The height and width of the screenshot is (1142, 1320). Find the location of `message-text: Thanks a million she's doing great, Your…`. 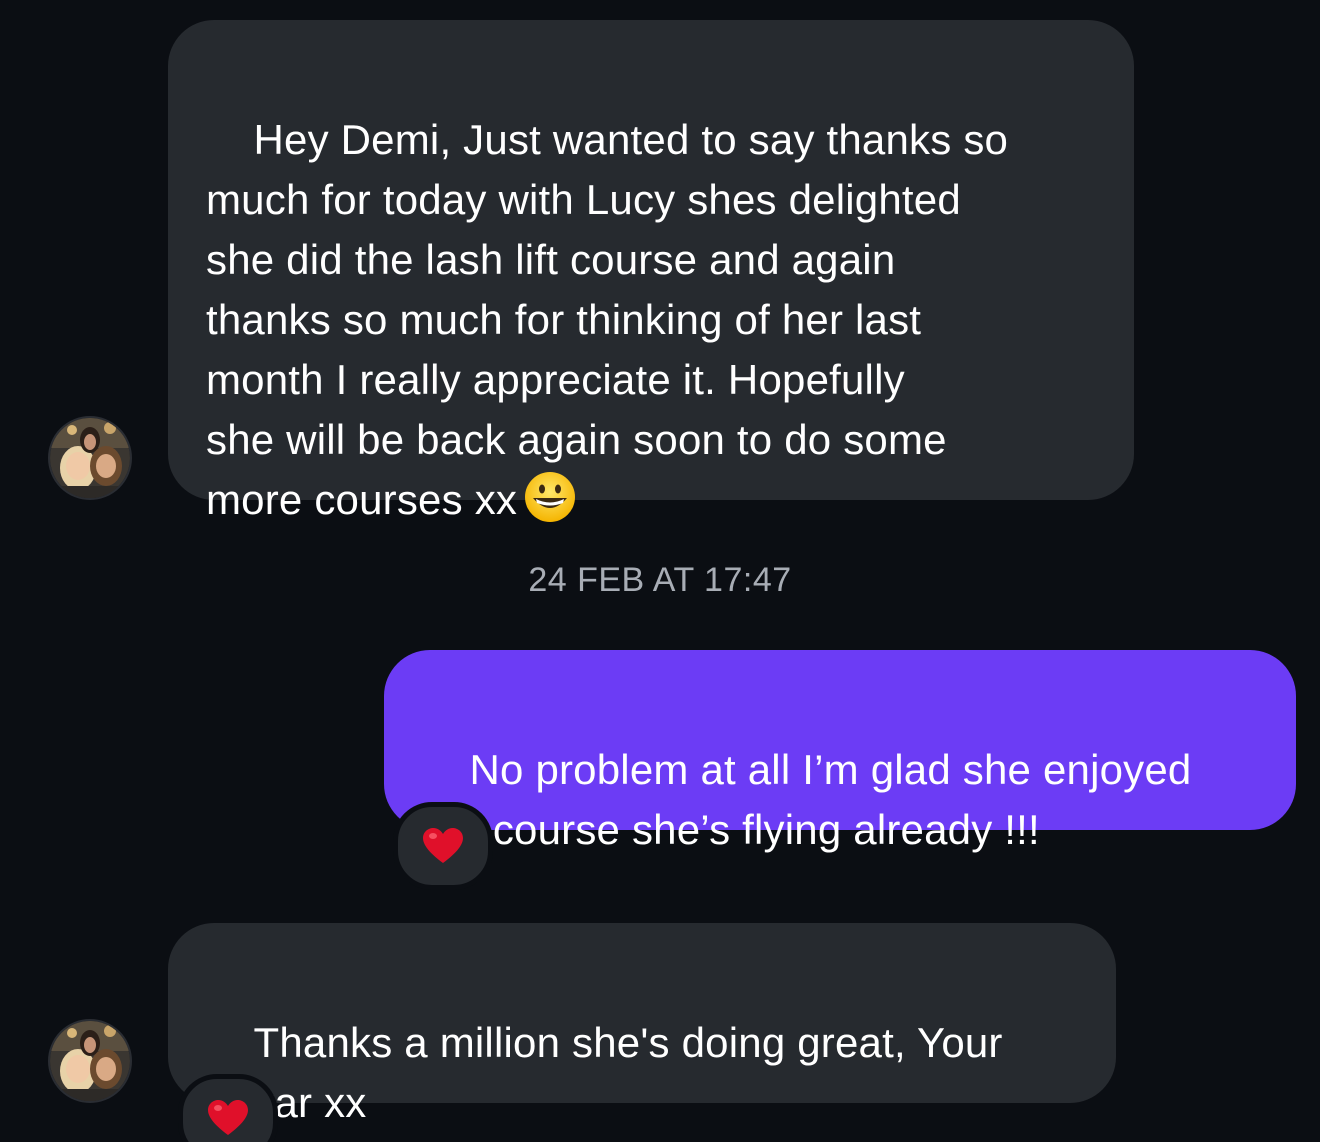

message-text: Thanks a million she's doing great, Your… is located at coordinates (604, 1072).